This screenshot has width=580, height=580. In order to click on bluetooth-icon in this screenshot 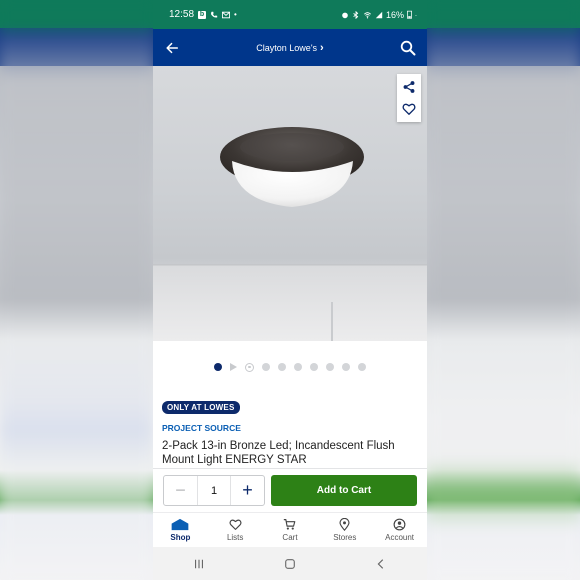, I will do `click(356, 14)`.